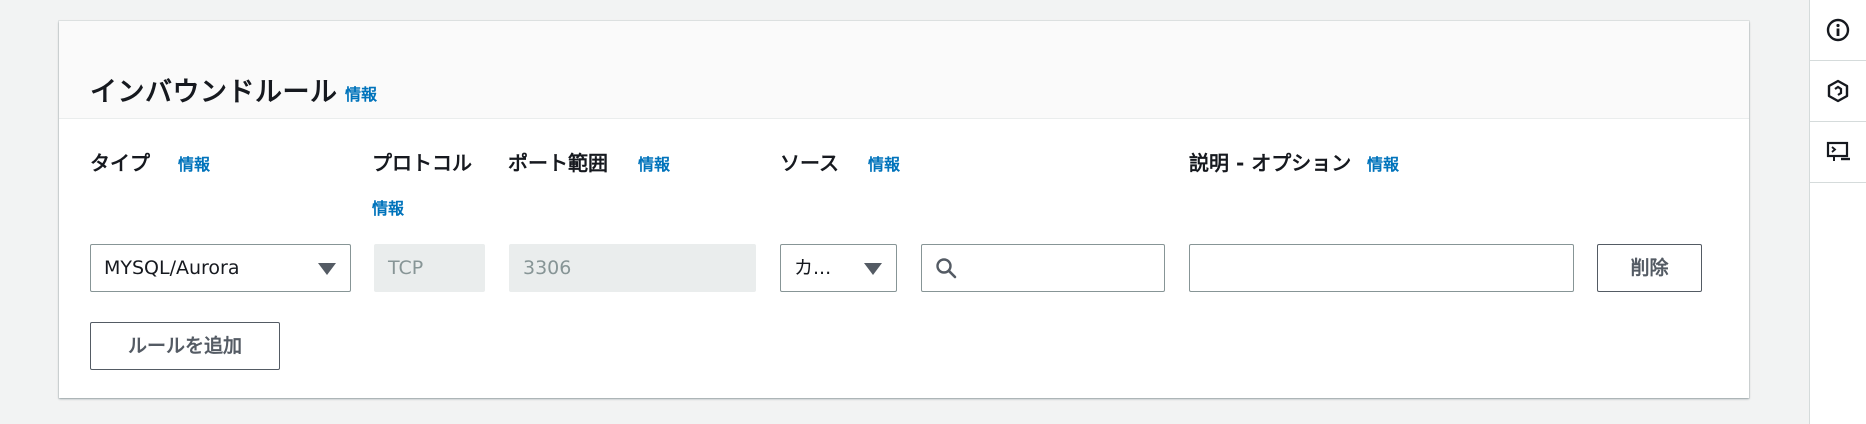  What do you see at coordinates (809, 163) in the screenshot?
I see `source-column-label: ソース` at bounding box center [809, 163].